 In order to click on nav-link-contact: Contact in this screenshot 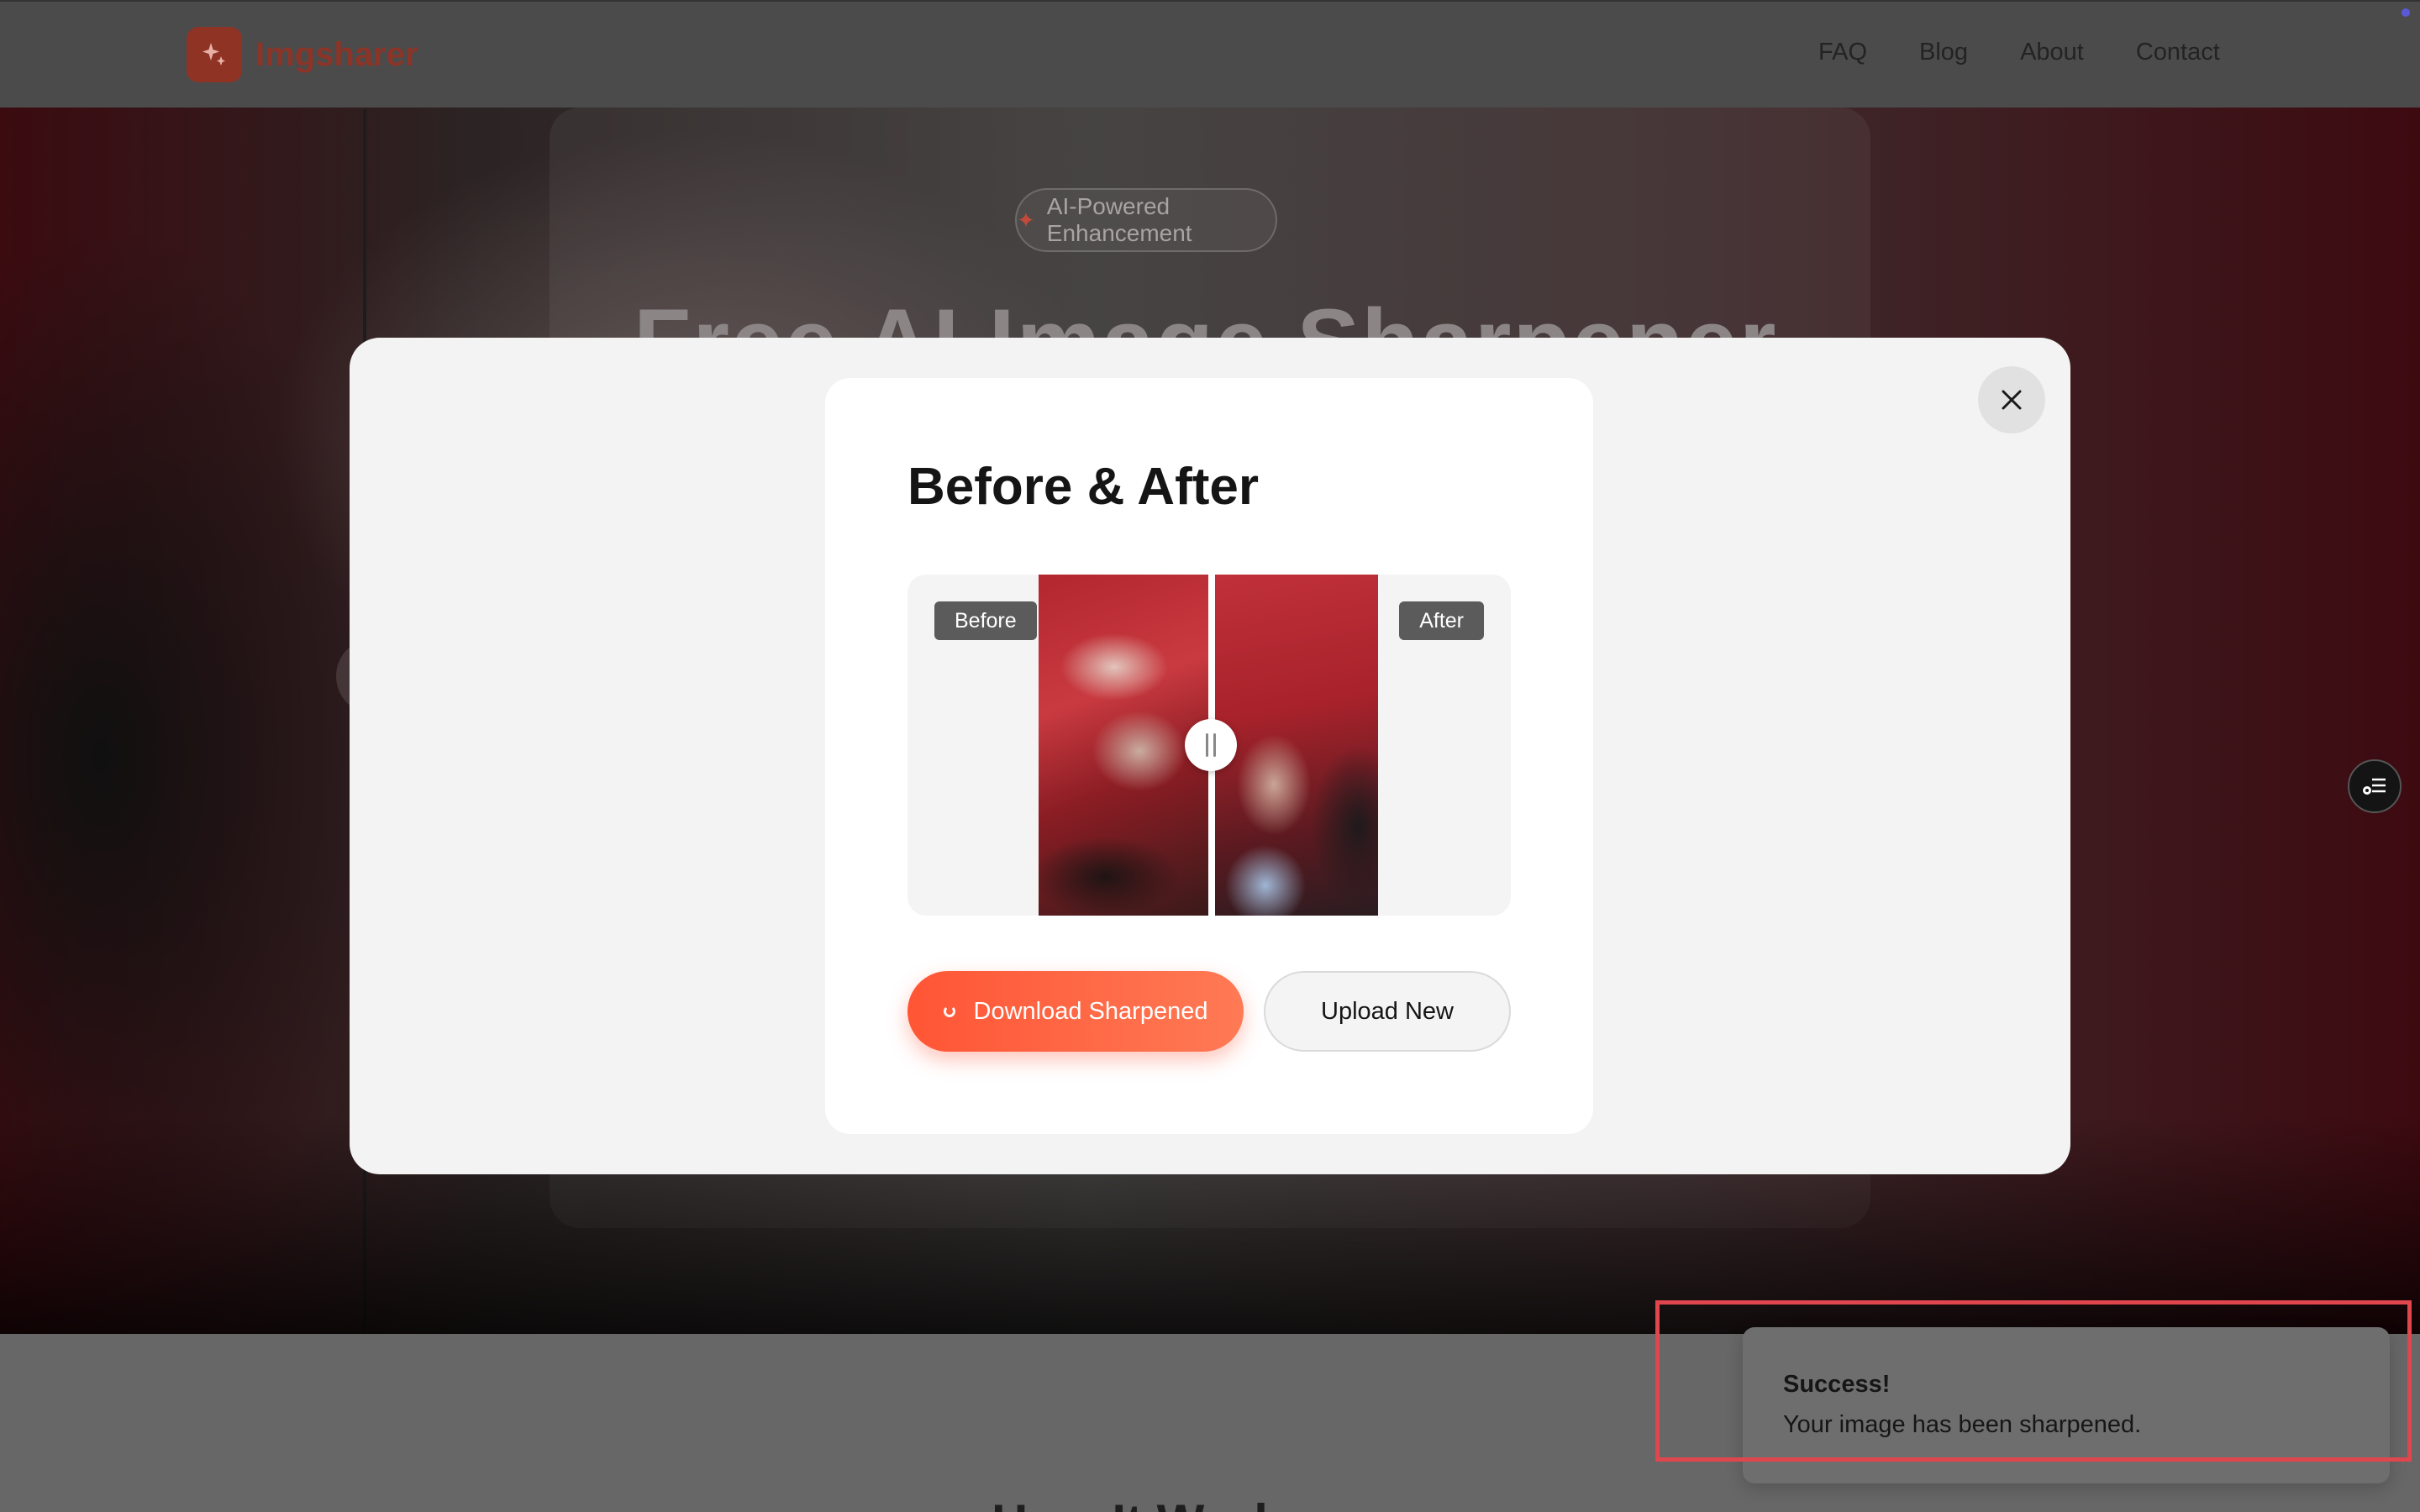, I will do `click(2178, 52)`.